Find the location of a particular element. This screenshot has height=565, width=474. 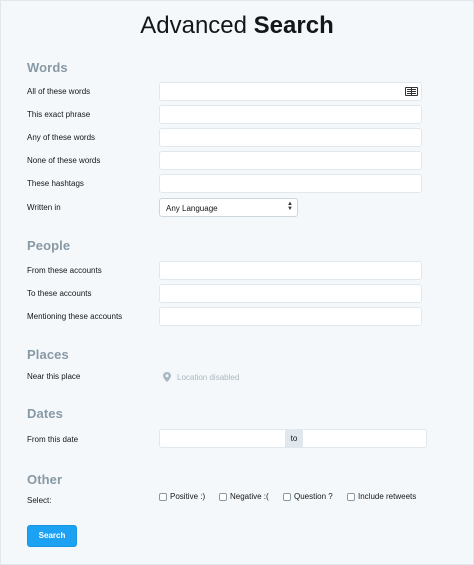

any-words-input is located at coordinates (290, 137).